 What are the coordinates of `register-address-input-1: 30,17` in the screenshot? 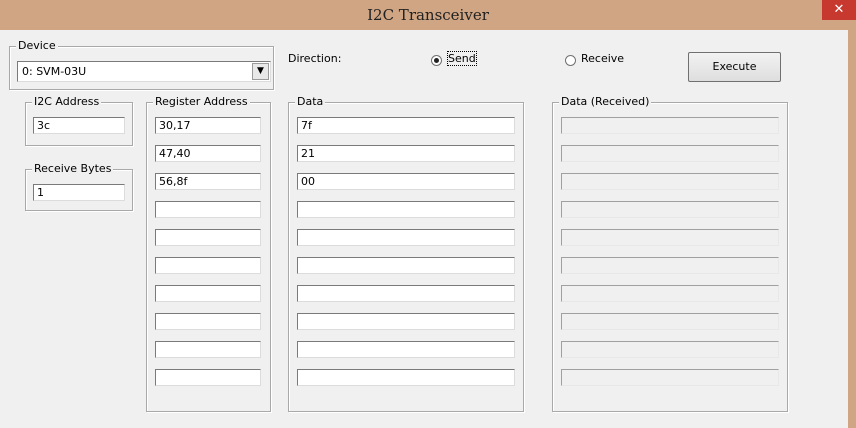 It's located at (208, 125).